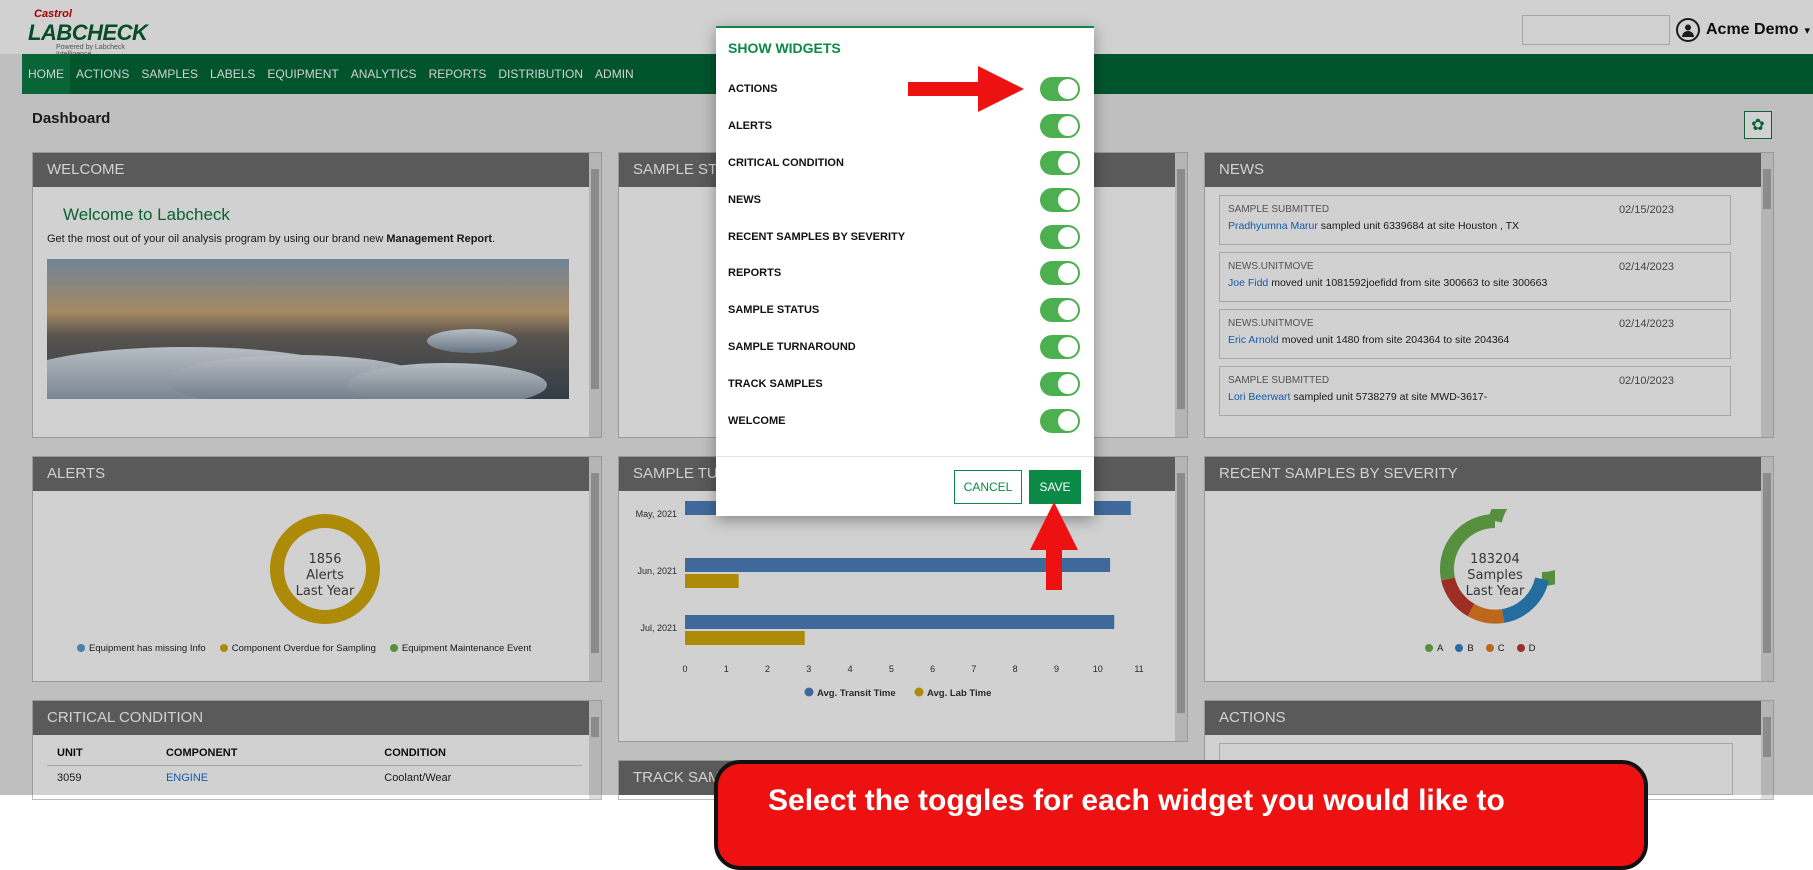 The image size is (1813, 870). Describe the element at coordinates (1055, 487) in the screenshot. I see `save-button: SAVE` at that location.